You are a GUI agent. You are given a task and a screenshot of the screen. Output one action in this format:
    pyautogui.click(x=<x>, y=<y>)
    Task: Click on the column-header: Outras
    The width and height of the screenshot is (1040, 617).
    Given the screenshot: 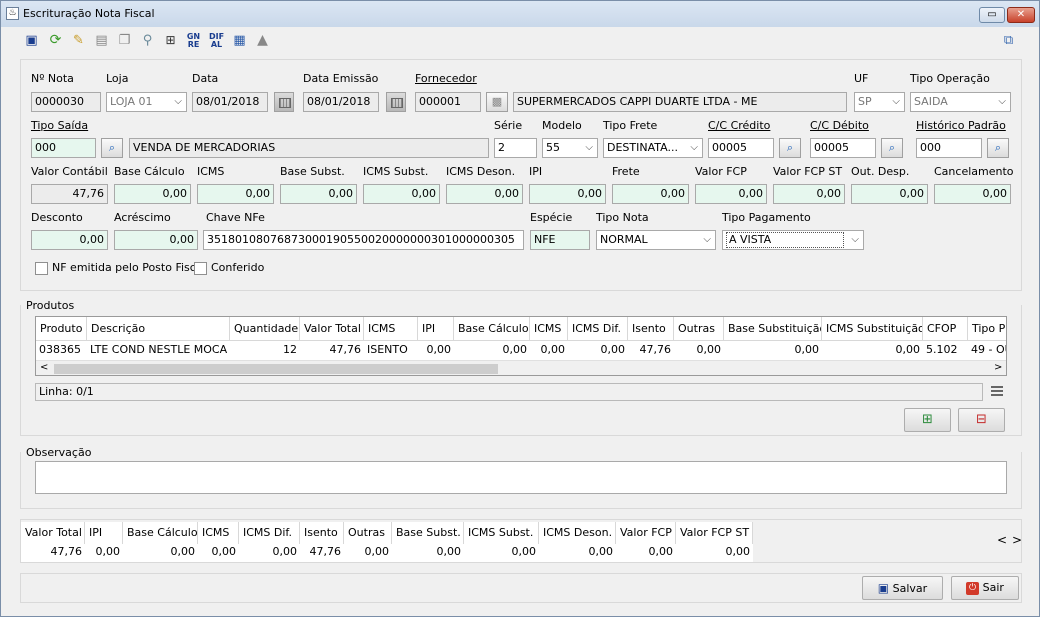 What is the action you would take?
    pyautogui.click(x=699, y=328)
    